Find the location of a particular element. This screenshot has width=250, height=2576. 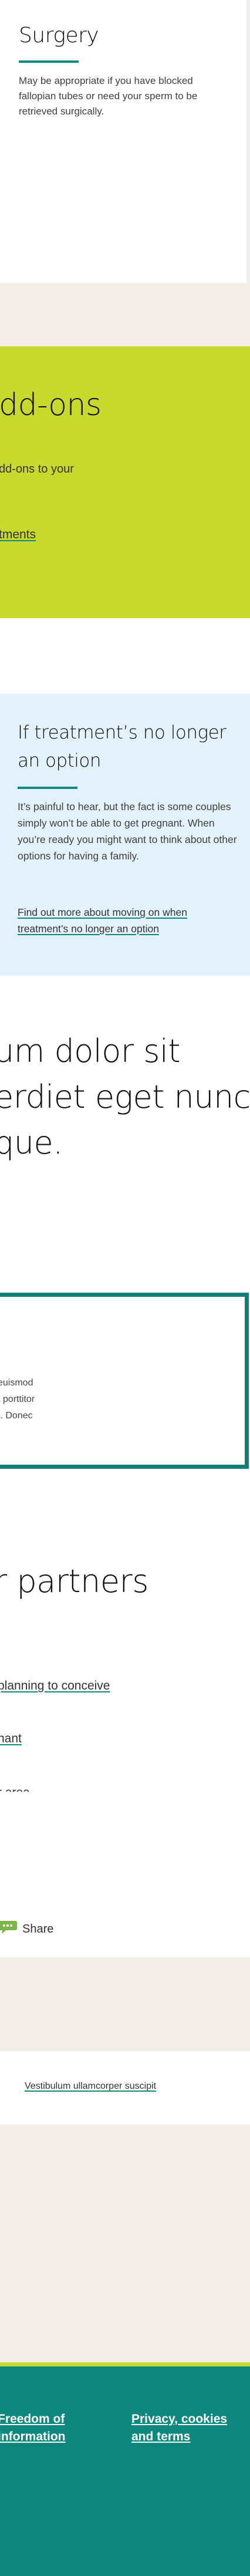

info-box-line: t porttitor is located at coordinates (17, 1399).